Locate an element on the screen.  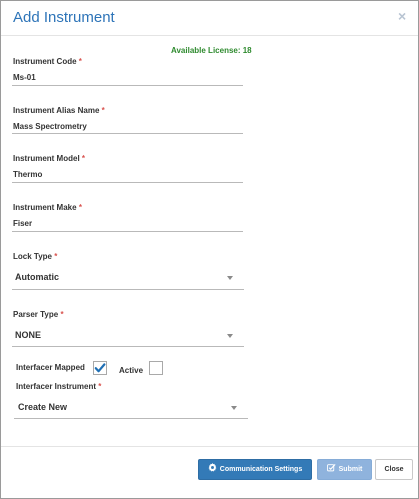
instrument-make-input: Fiser is located at coordinates (22, 223).